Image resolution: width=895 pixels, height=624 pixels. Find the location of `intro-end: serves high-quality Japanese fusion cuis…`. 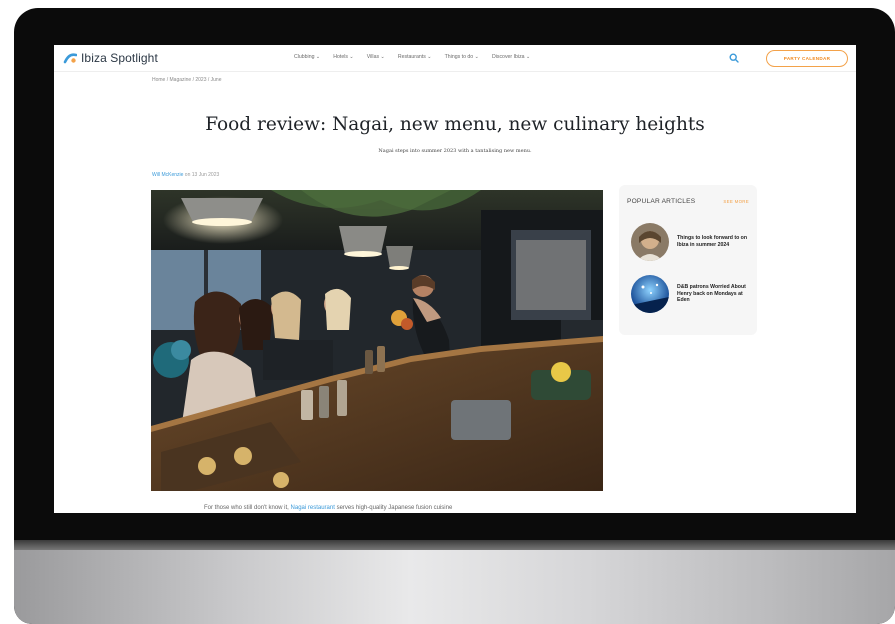

intro-end: serves high-quality Japanese fusion cuis… is located at coordinates (394, 508).